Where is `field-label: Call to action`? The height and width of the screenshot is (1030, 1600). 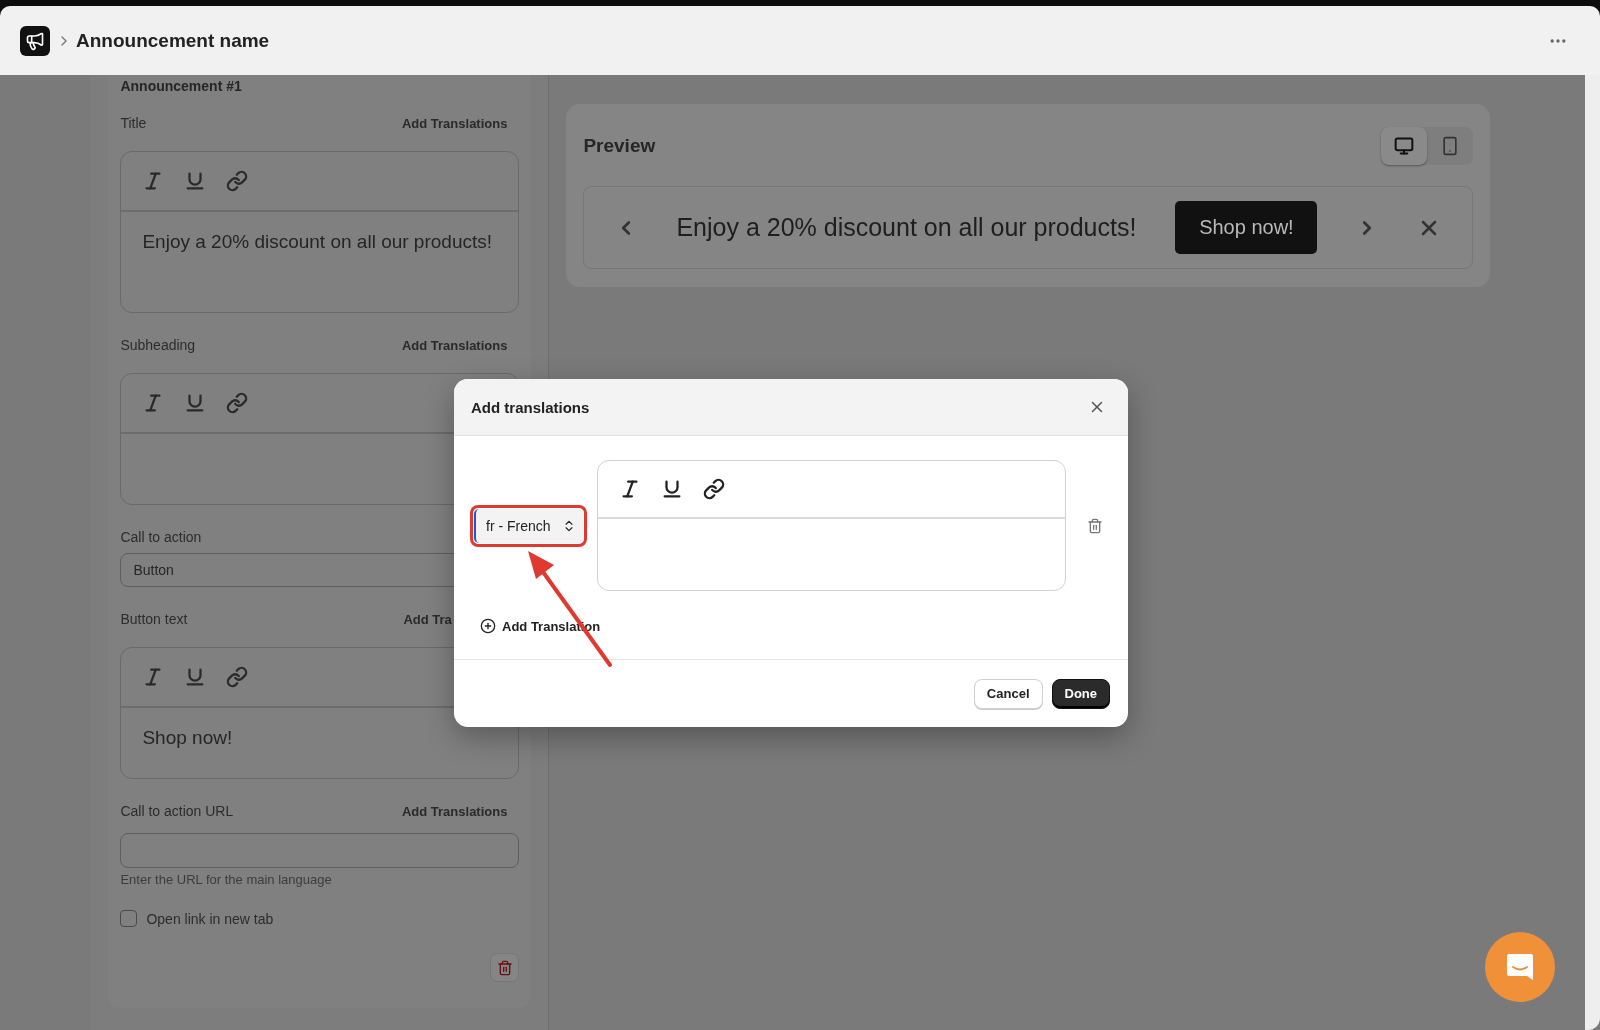 field-label: Call to action is located at coordinates (161, 537).